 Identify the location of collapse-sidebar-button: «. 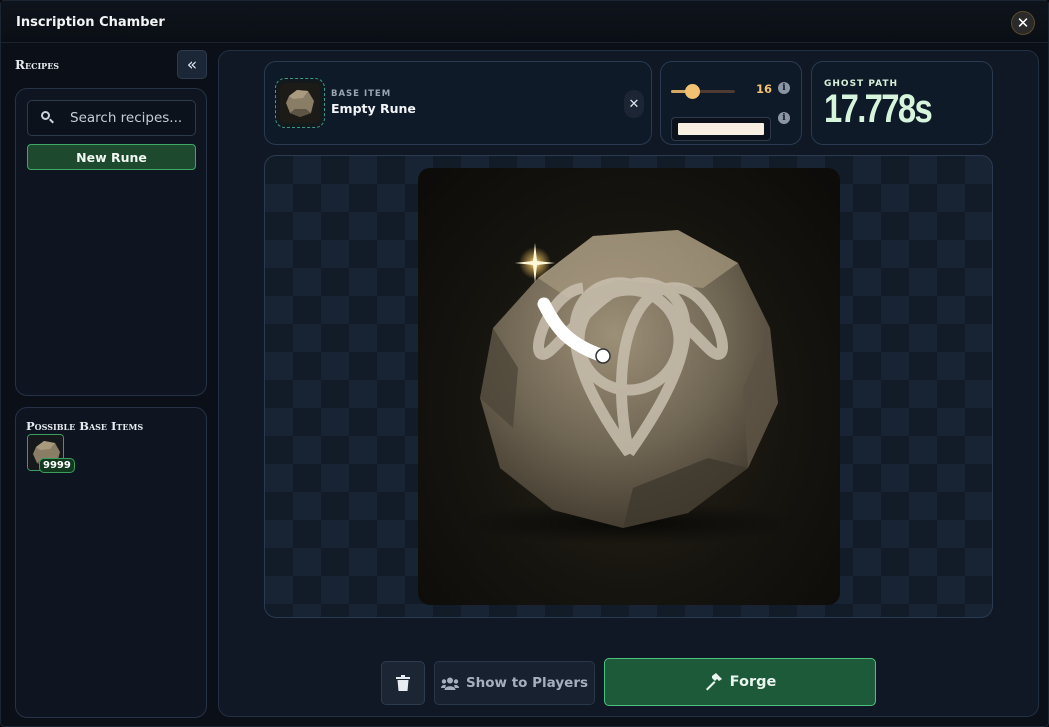
(192, 64).